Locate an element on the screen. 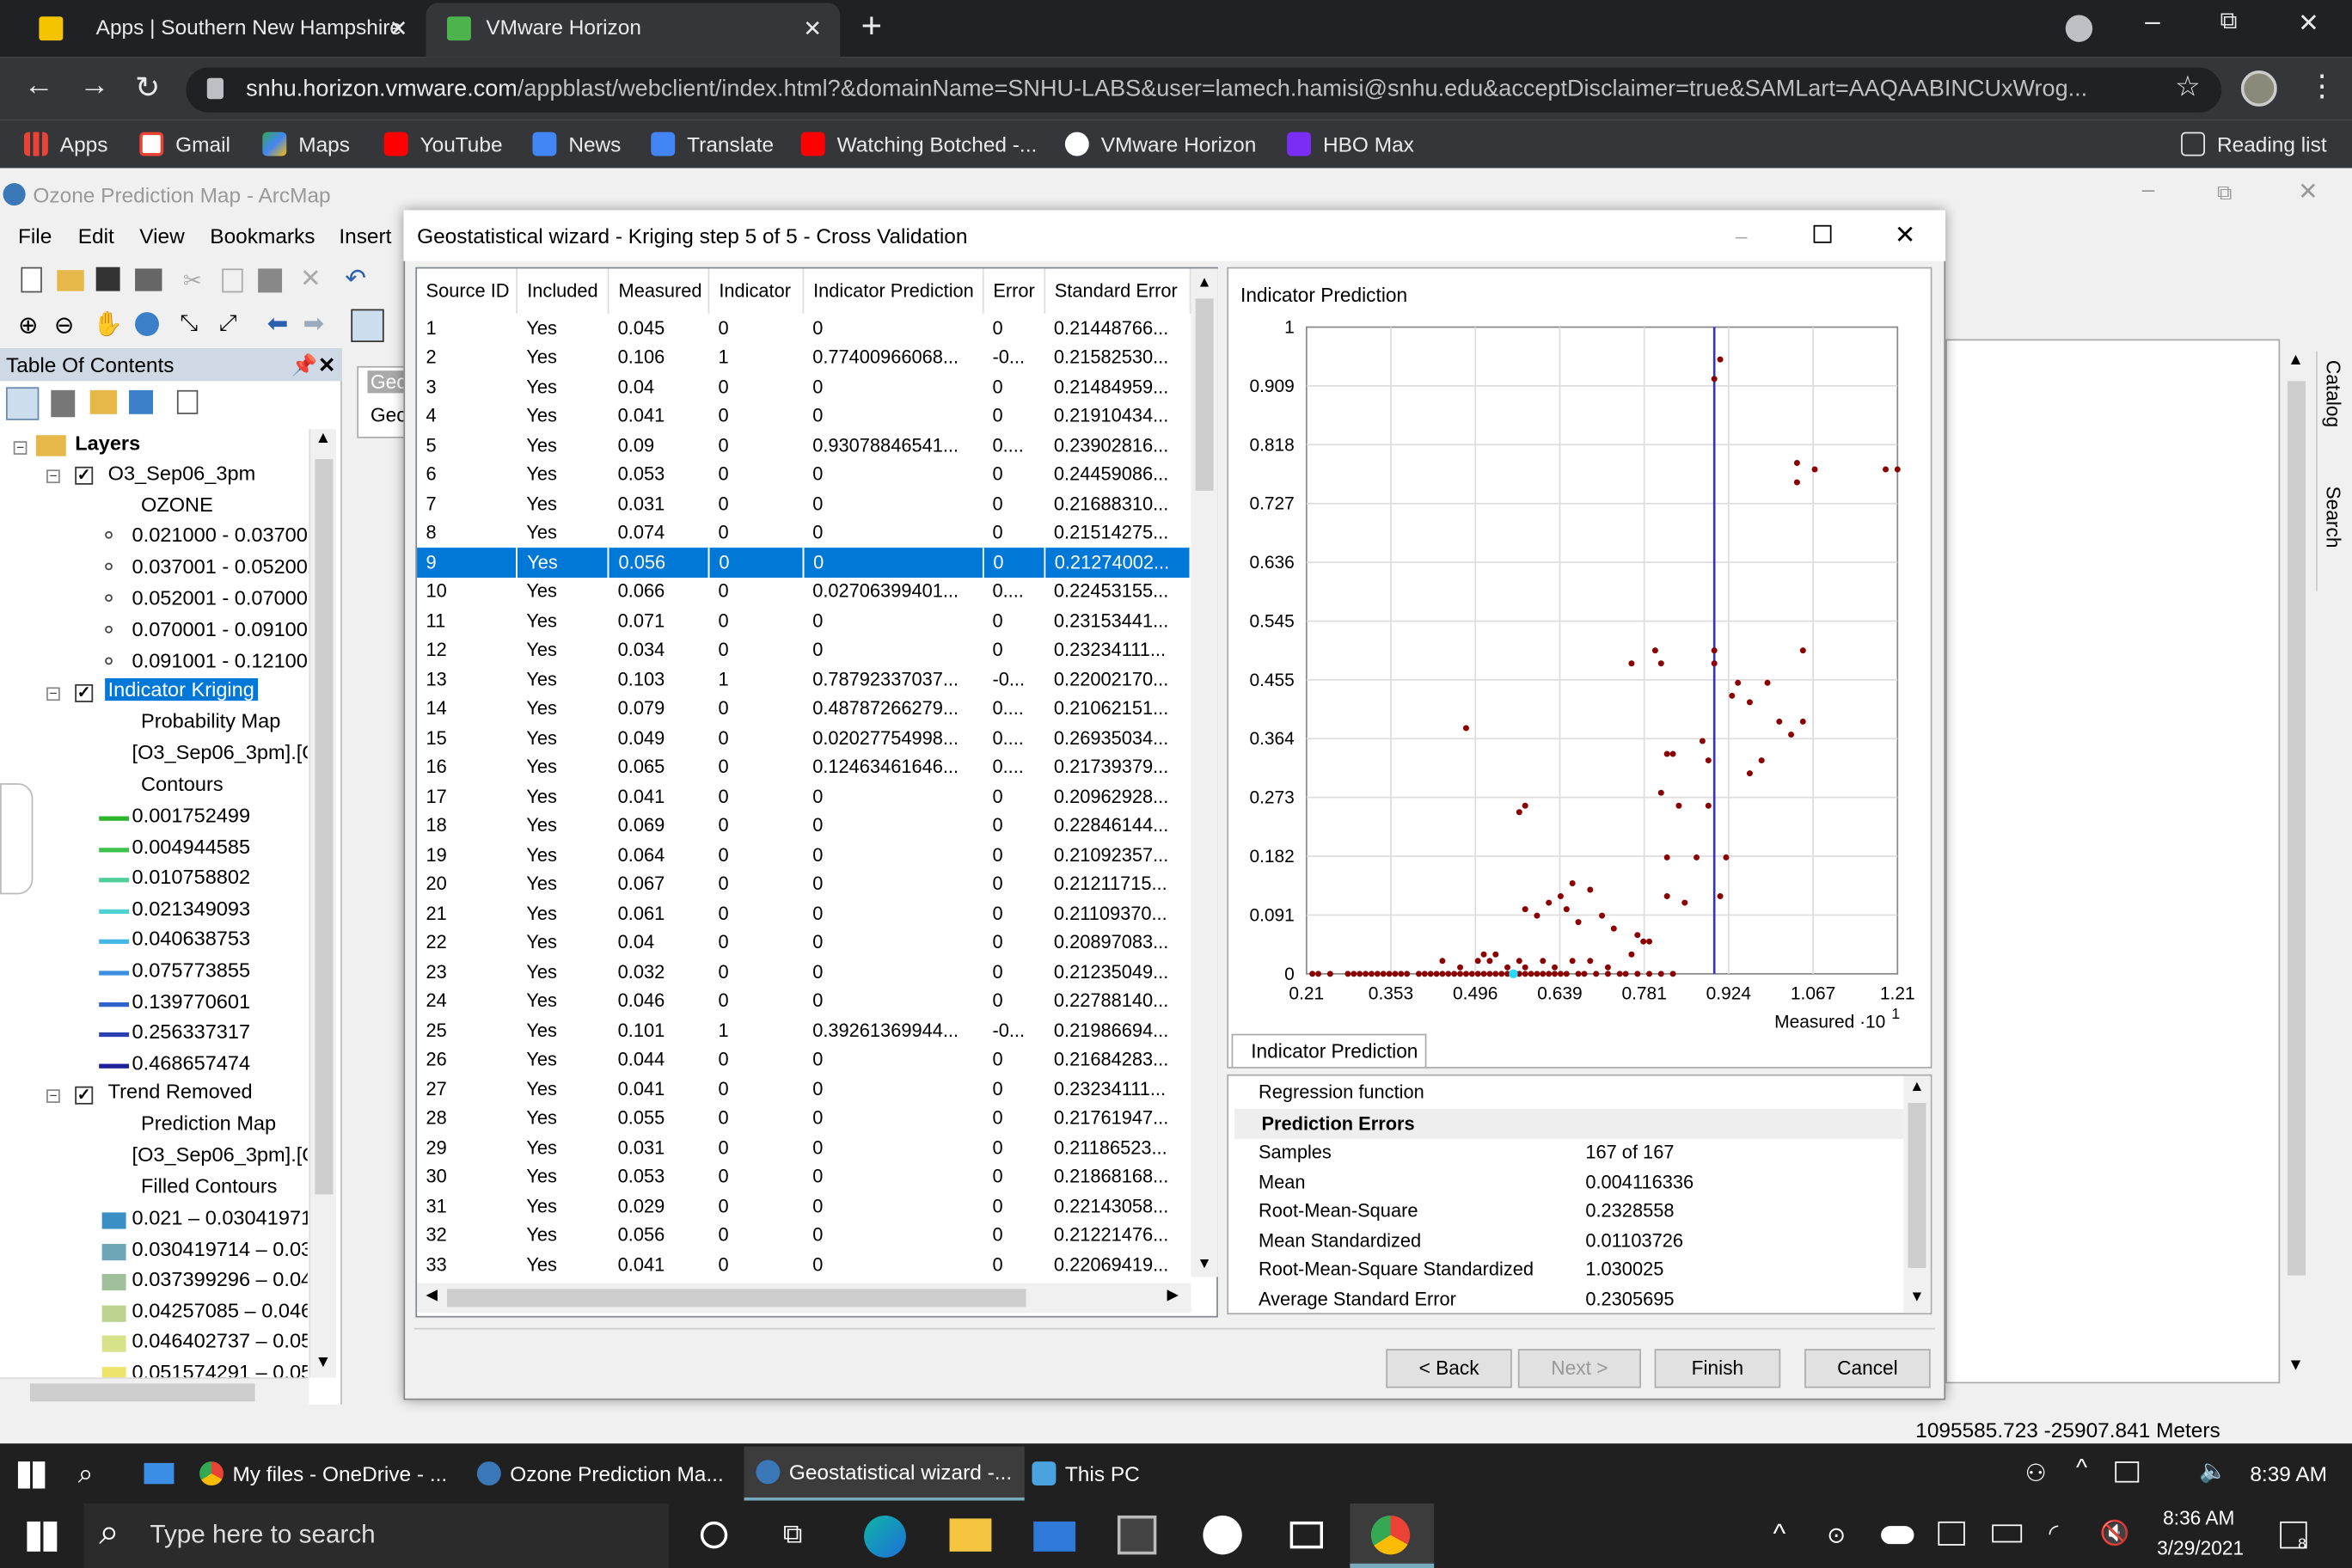  search-tab: Search is located at coordinates (2333, 517).